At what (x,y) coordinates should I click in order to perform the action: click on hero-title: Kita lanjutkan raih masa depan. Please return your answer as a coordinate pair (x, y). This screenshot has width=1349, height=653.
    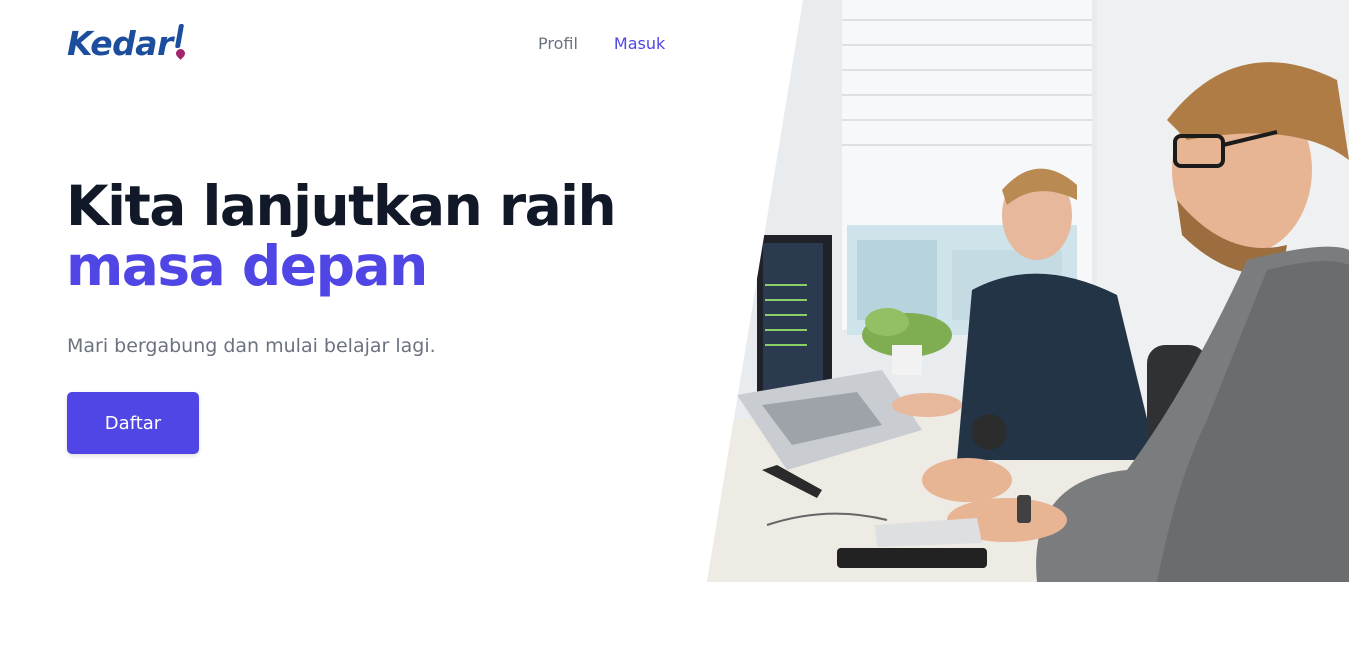
    Looking at the image, I should click on (341, 236).